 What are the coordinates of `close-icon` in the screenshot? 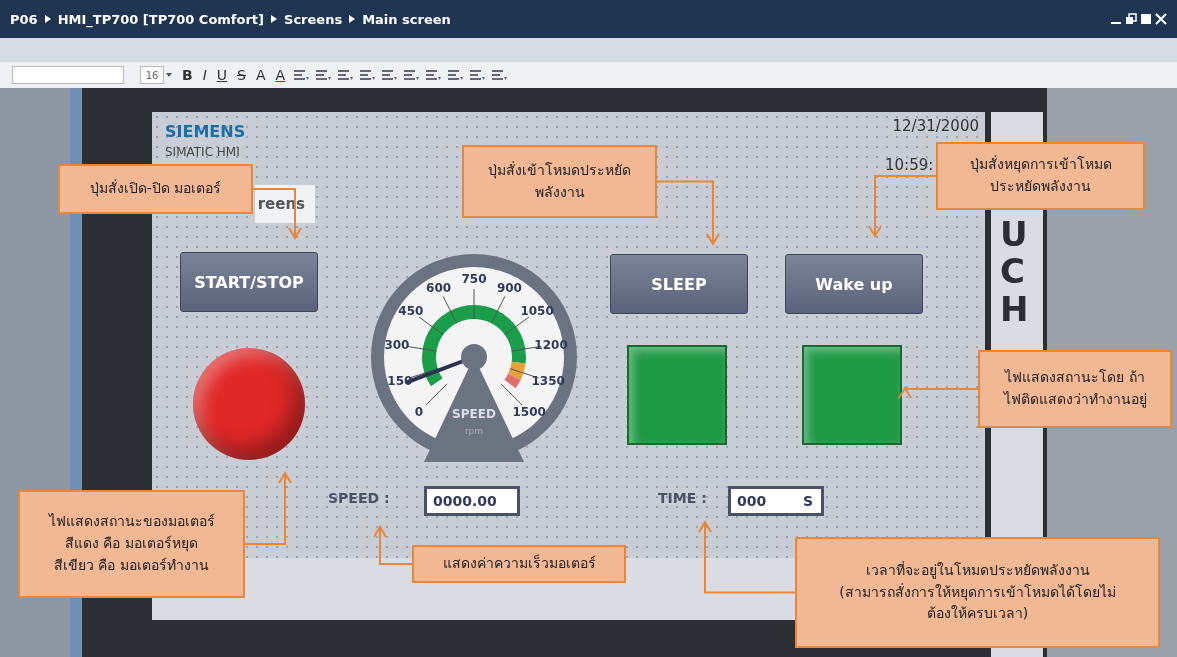 It's located at (1161, 19).